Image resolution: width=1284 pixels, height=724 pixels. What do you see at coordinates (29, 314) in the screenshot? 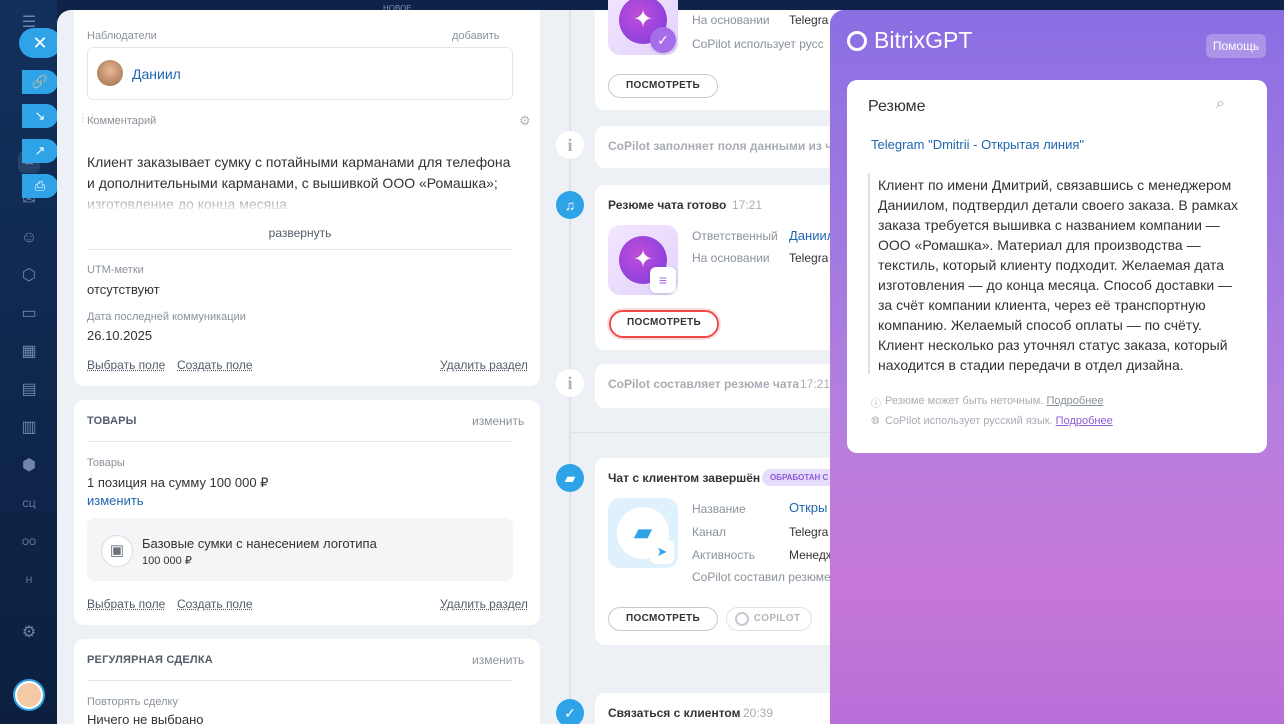
I see `monitor-icon: ▭` at bounding box center [29, 314].